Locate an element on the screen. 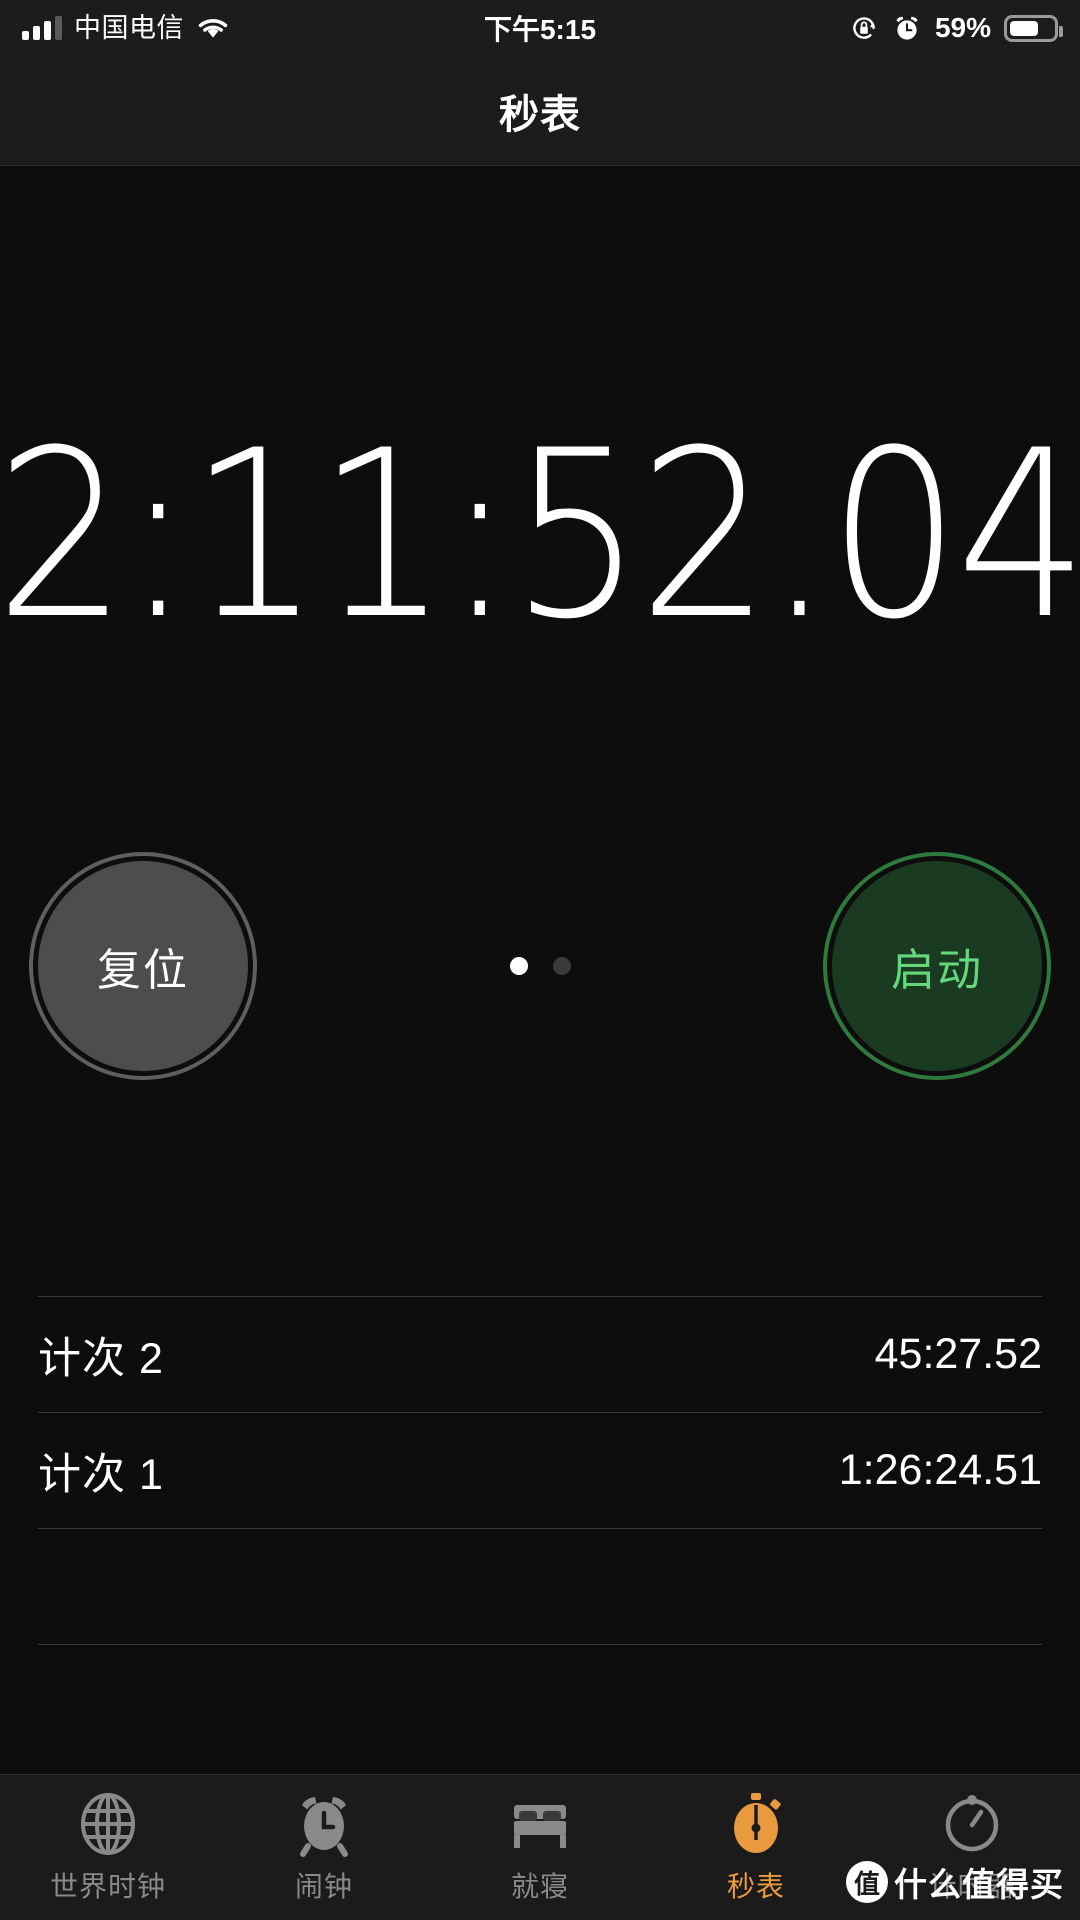  battery-icon is located at coordinates (1033, 28).